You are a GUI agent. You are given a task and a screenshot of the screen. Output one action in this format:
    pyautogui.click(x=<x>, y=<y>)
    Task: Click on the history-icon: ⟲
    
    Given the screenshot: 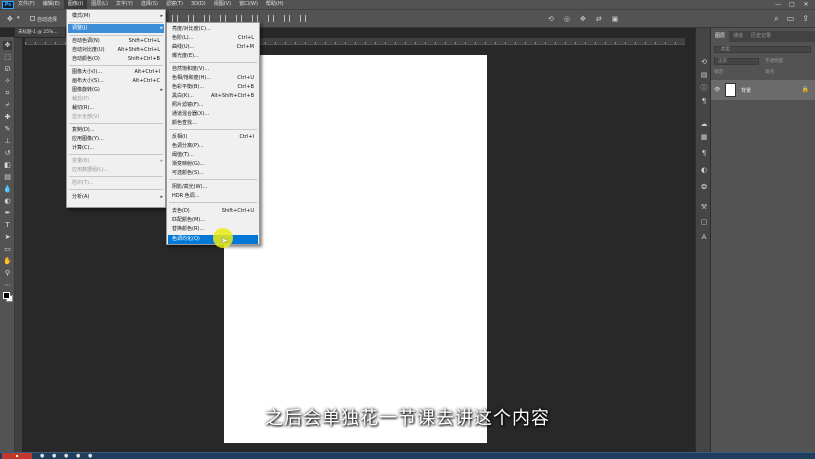 What is the action you would take?
    pyautogui.click(x=704, y=62)
    